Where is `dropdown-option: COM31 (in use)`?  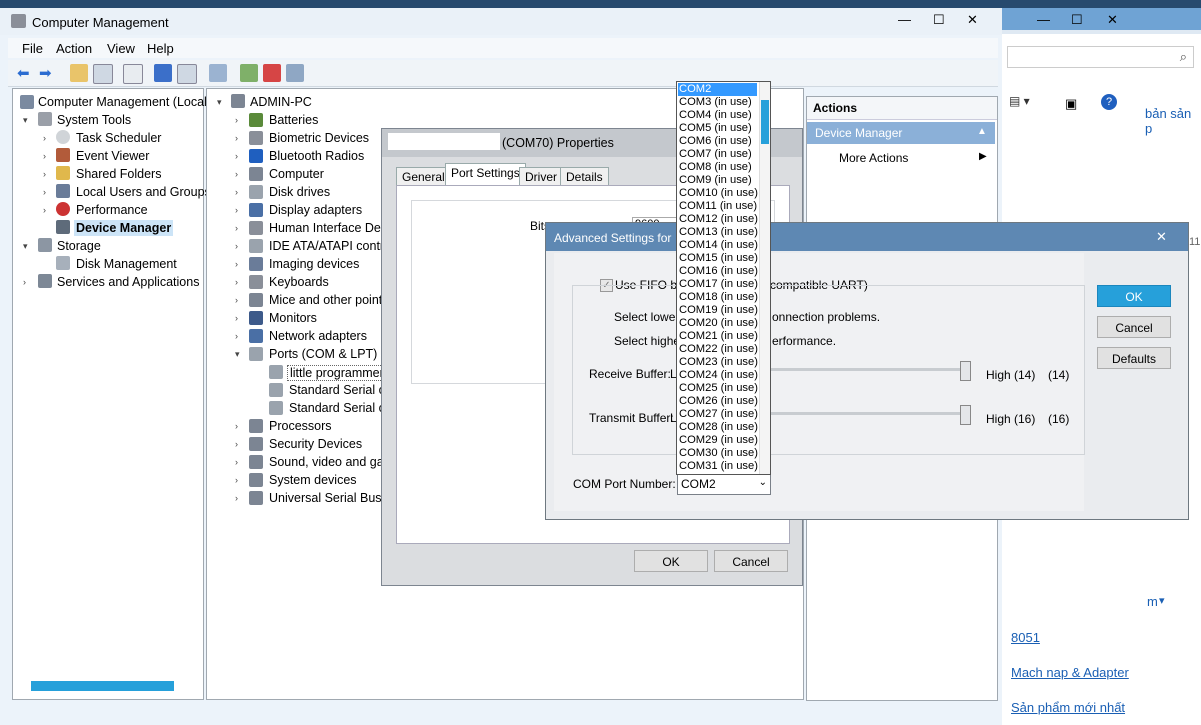 dropdown-option: COM31 (in use) is located at coordinates (718, 466).